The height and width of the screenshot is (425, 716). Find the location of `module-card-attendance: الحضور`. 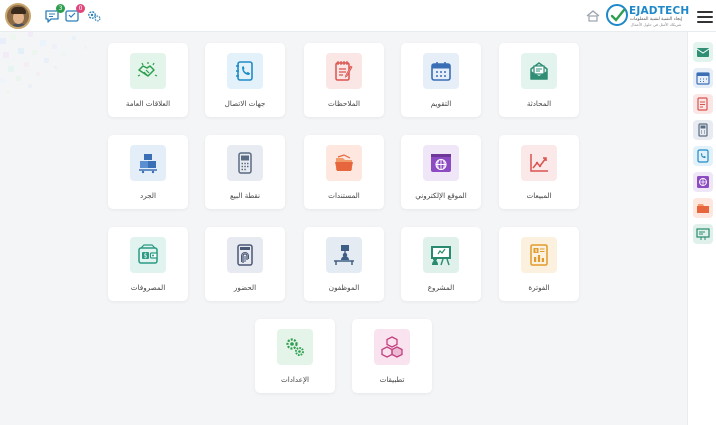

module-card-attendance: الحضور is located at coordinates (245, 264).